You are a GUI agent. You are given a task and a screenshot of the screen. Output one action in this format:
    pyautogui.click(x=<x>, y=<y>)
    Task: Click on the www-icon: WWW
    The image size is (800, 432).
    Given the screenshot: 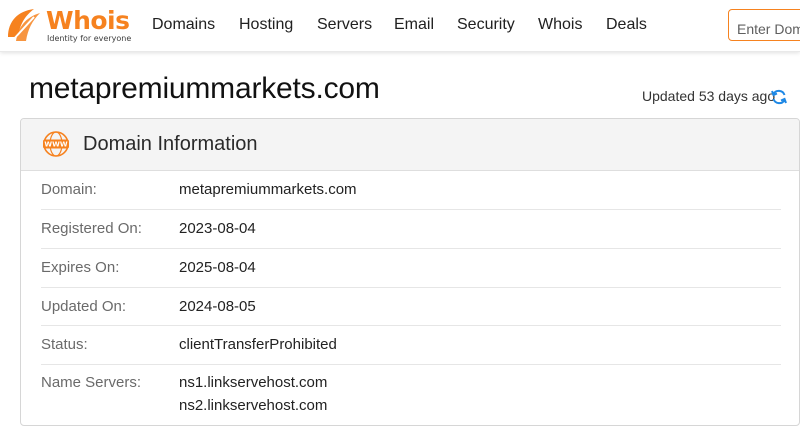 What is the action you would take?
    pyautogui.click(x=56, y=144)
    